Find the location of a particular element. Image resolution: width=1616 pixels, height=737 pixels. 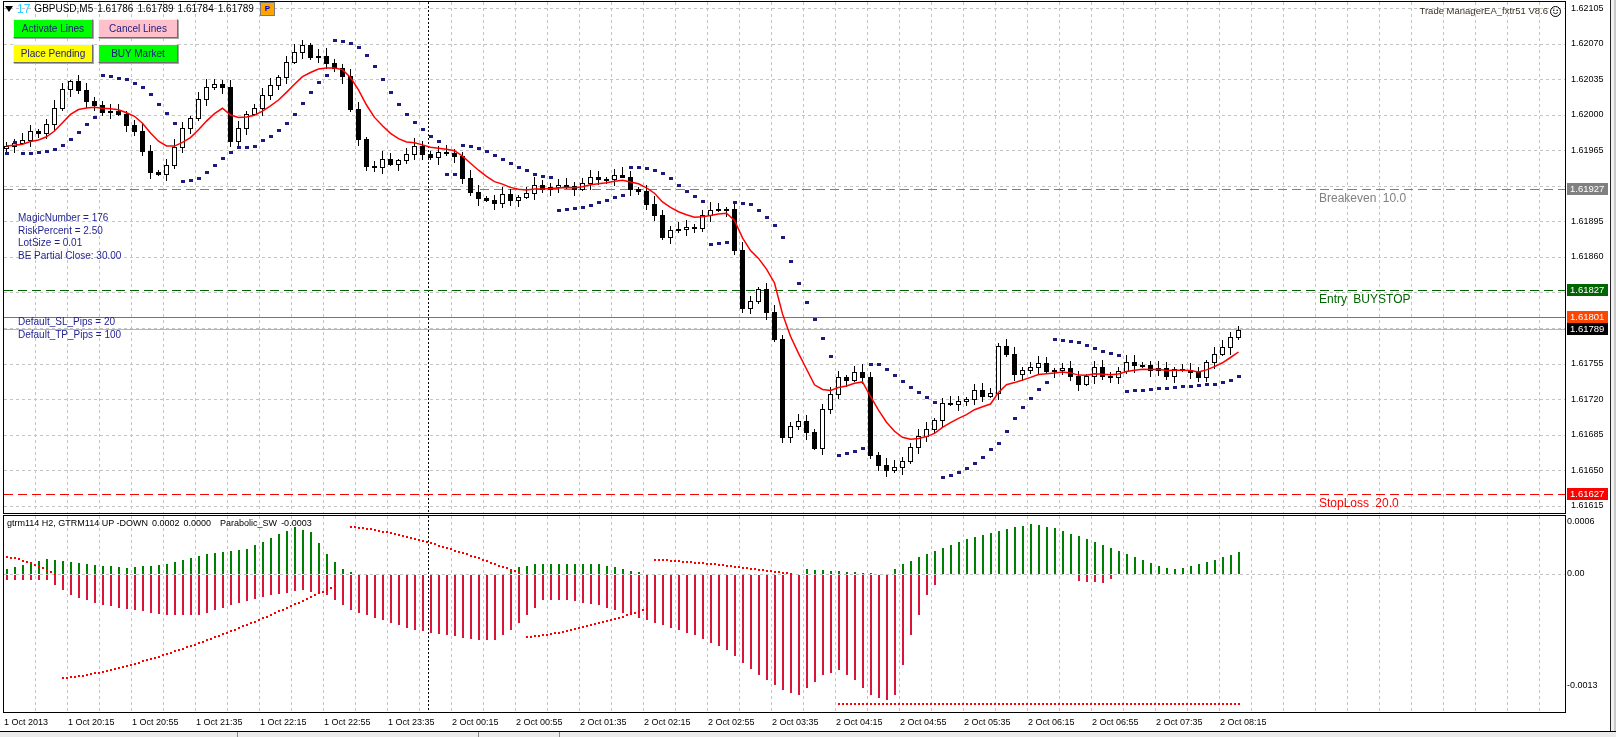

smiley-icon is located at coordinates (1555, 11).